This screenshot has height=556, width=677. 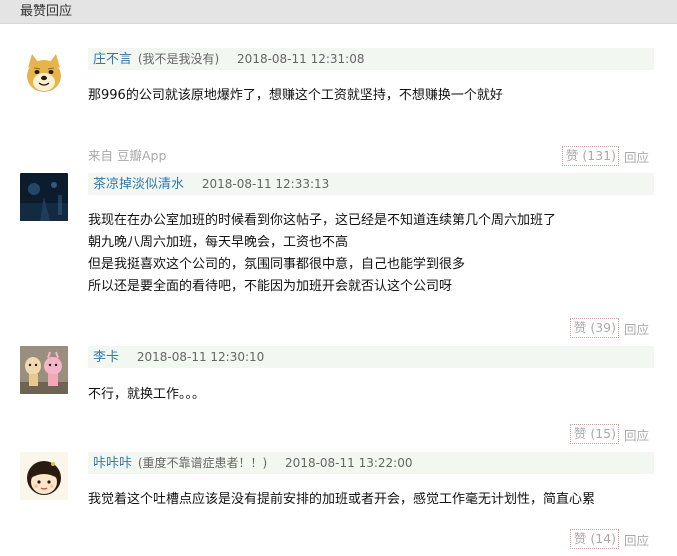 What do you see at coordinates (218, 242) in the screenshot?
I see `comment-line: 朝九晚八周六加班，每天早晚会，工资也不高` at bounding box center [218, 242].